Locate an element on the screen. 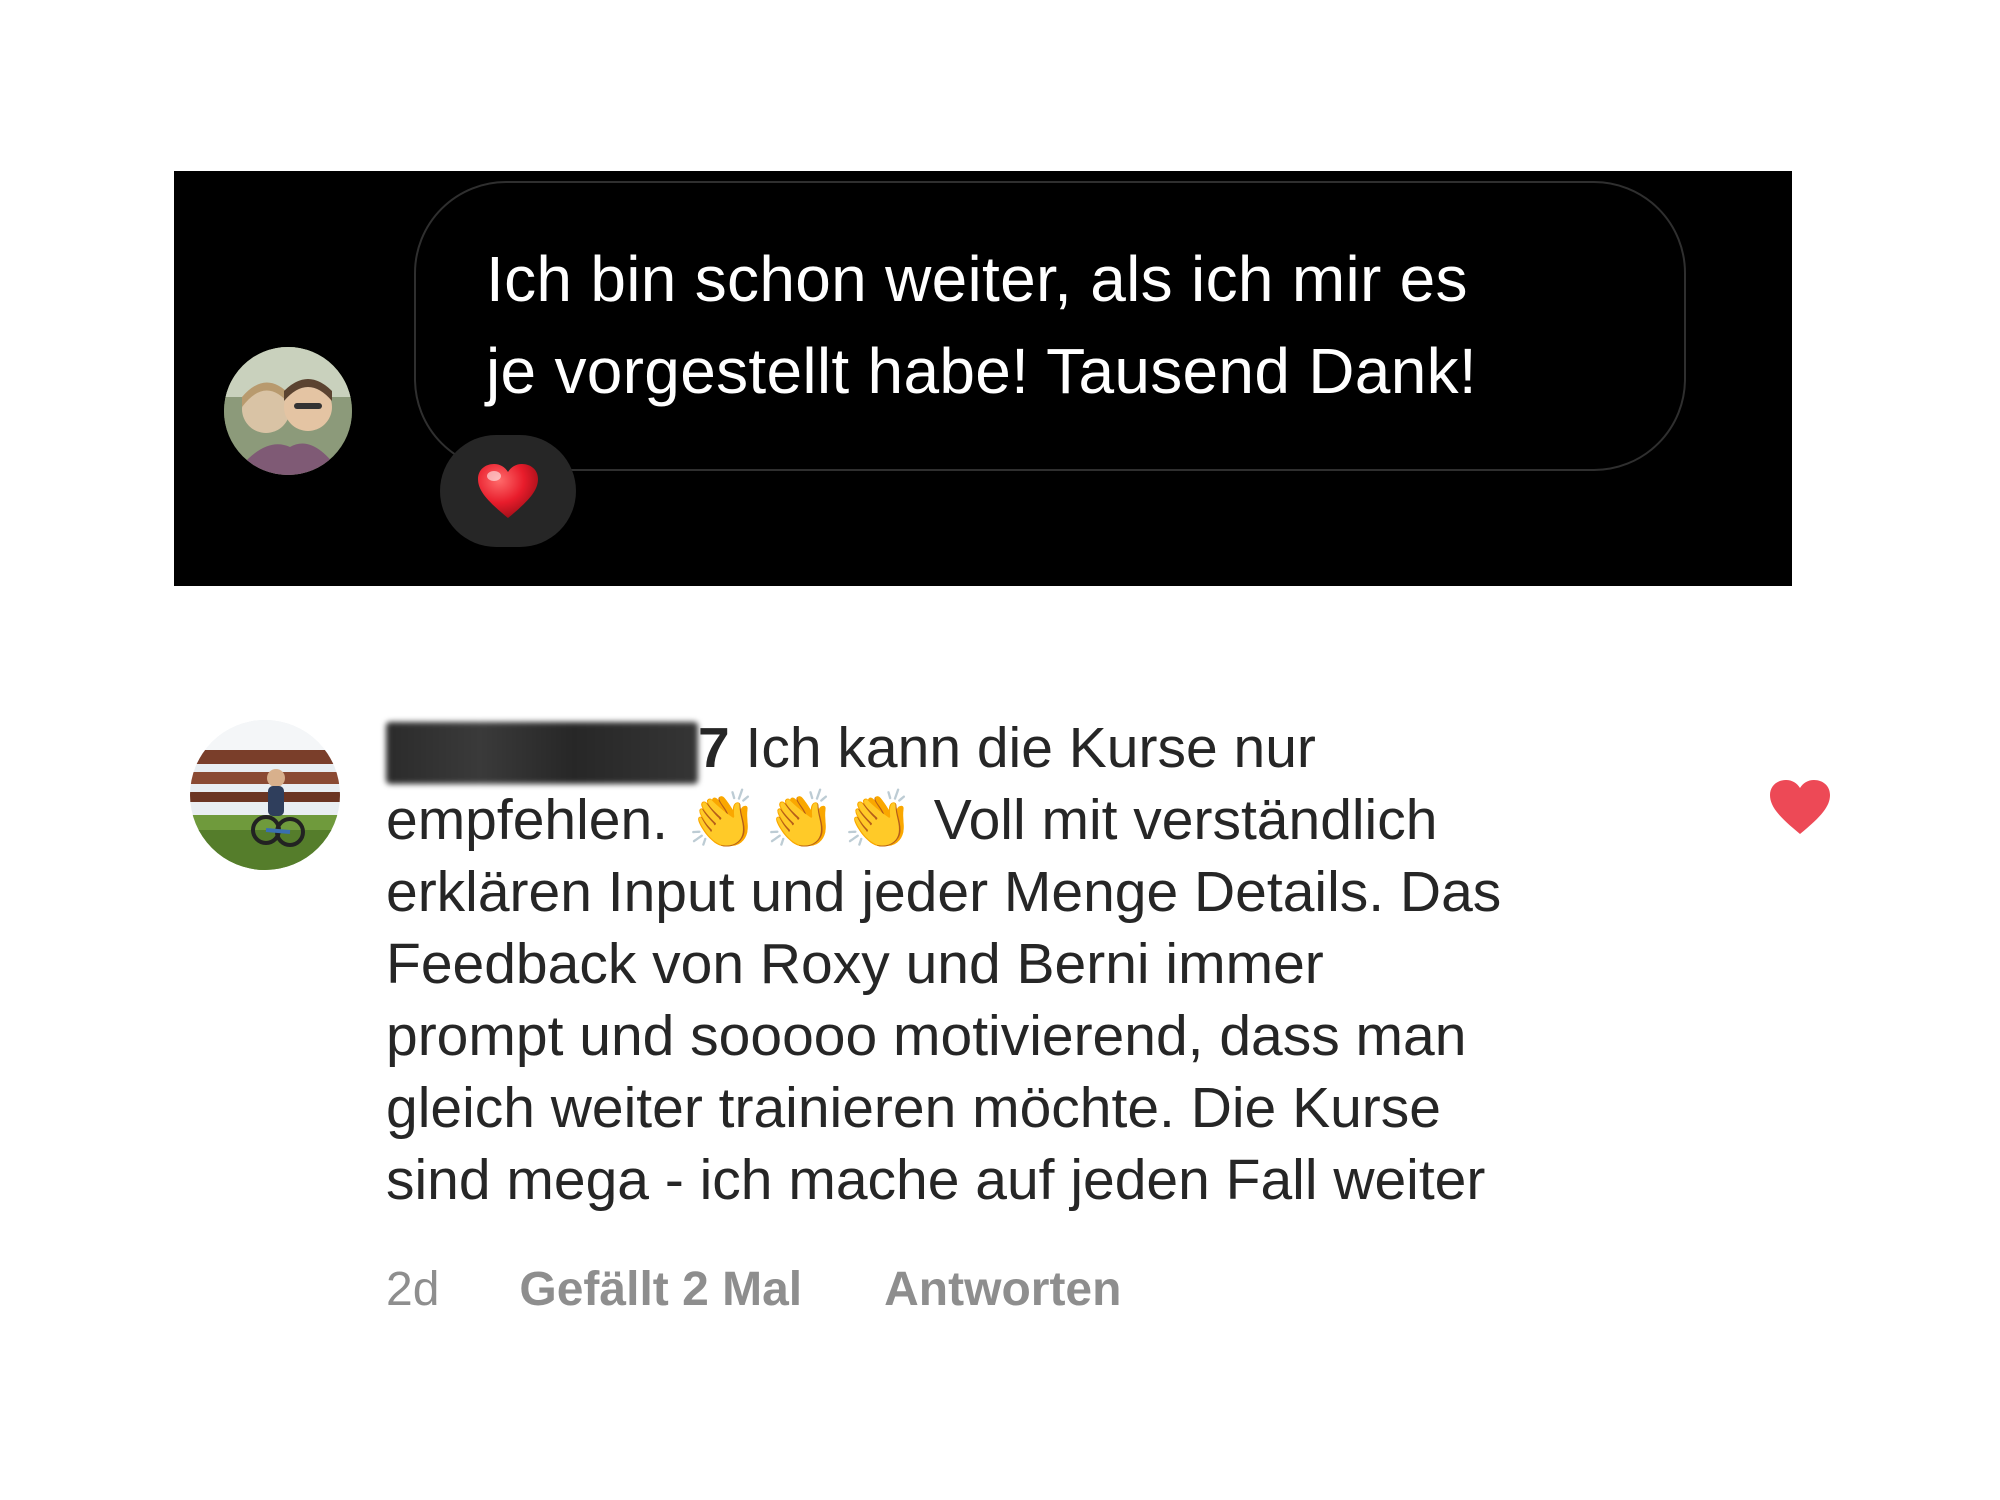 The image size is (2000, 1500). heart-emoji-icon is located at coordinates (508, 491).